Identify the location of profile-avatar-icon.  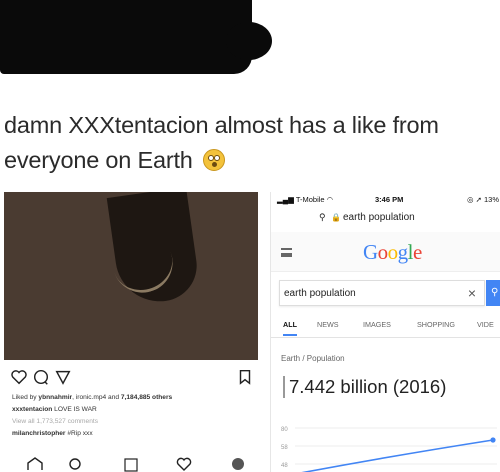
(238, 464).